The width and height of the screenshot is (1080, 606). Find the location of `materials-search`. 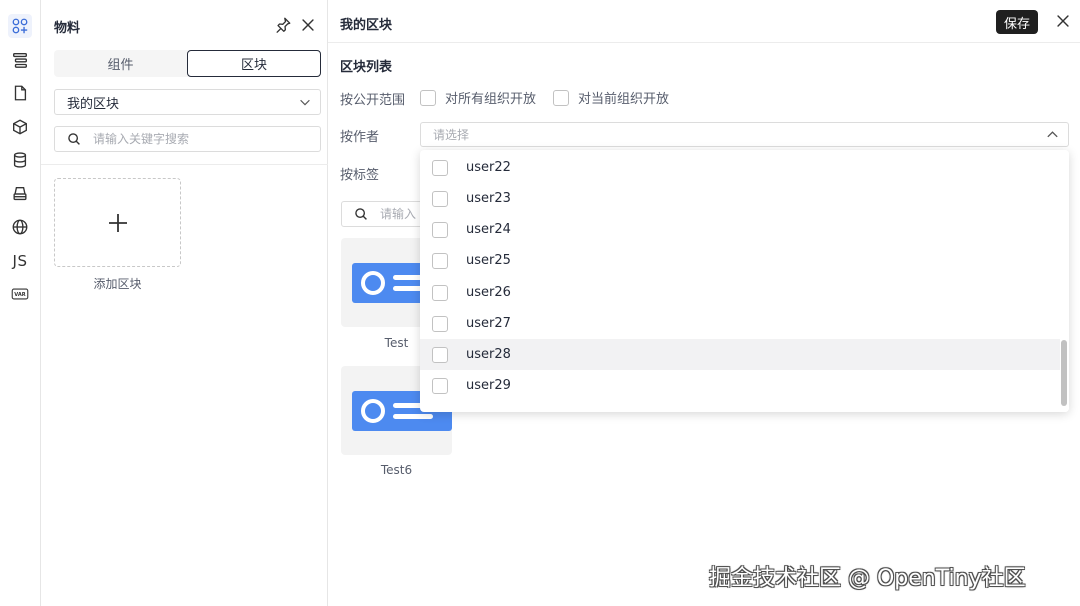

materials-search is located at coordinates (187, 139).